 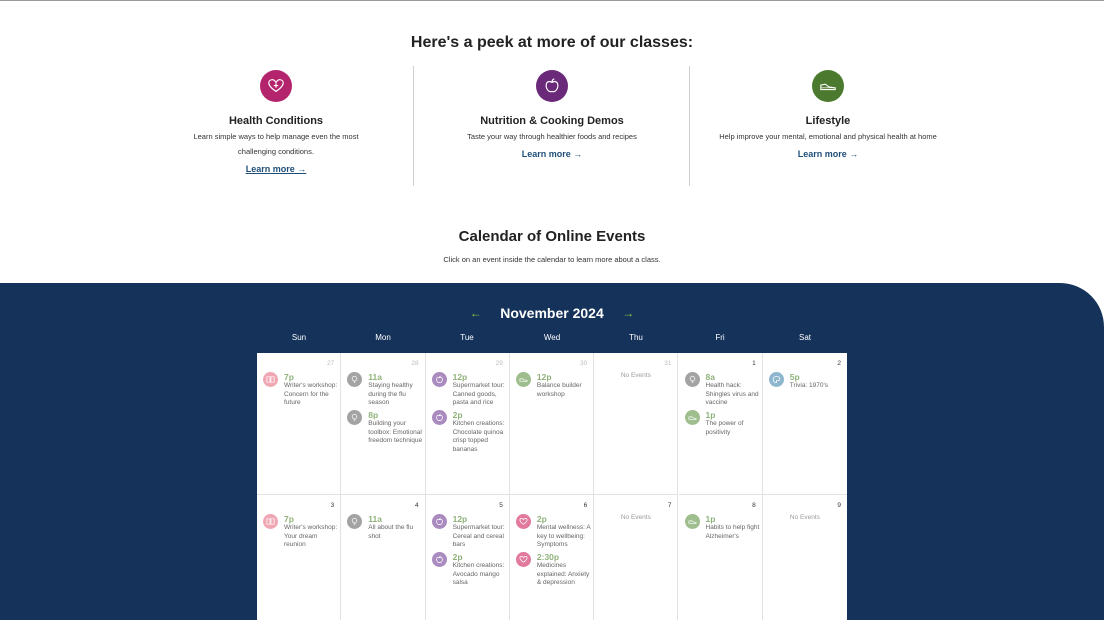 I want to click on calendar-event: 5p Trivia: 1970's, so click(x=806, y=381).